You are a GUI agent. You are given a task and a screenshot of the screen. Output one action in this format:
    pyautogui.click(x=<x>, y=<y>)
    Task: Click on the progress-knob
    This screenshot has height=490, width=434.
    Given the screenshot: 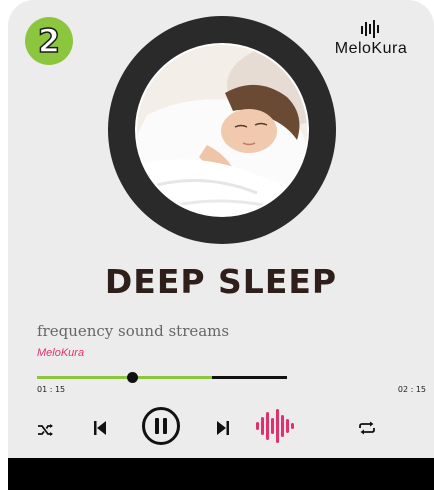 What is the action you would take?
    pyautogui.click(x=132, y=377)
    